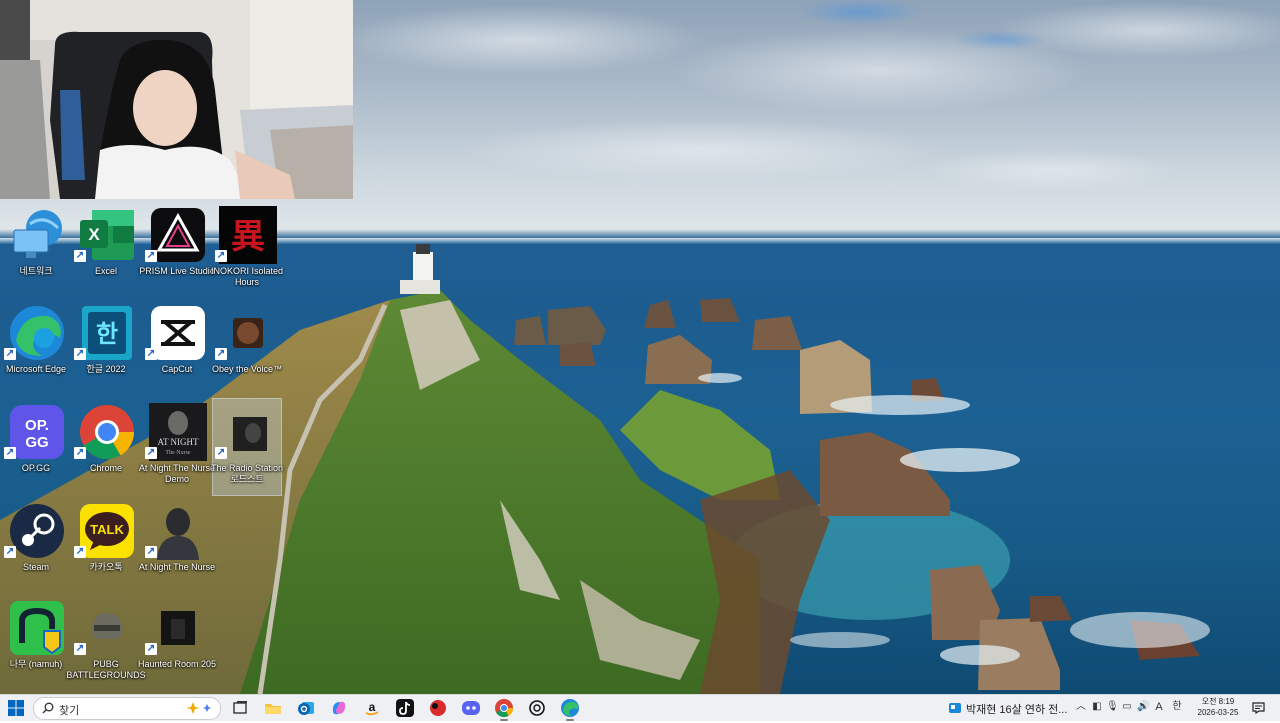 The width and height of the screenshot is (1280, 723). I want to click on outlook-icon, so click(306, 708).